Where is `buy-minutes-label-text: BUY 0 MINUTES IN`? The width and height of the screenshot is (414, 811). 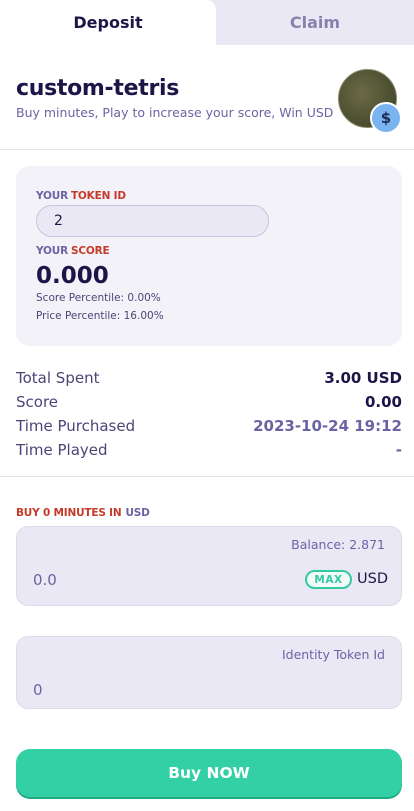
buy-minutes-label-text: BUY 0 MINUTES IN is located at coordinates (69, 513).